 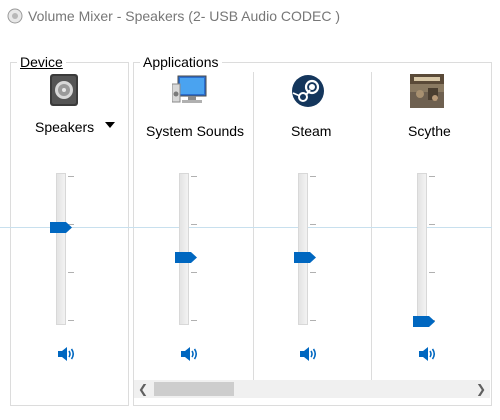 What do you see at coordinates (190, 354) in the screenshot?
I see `system-sounds-mute-button-speaker-icon` at bounding box center [190, 354].